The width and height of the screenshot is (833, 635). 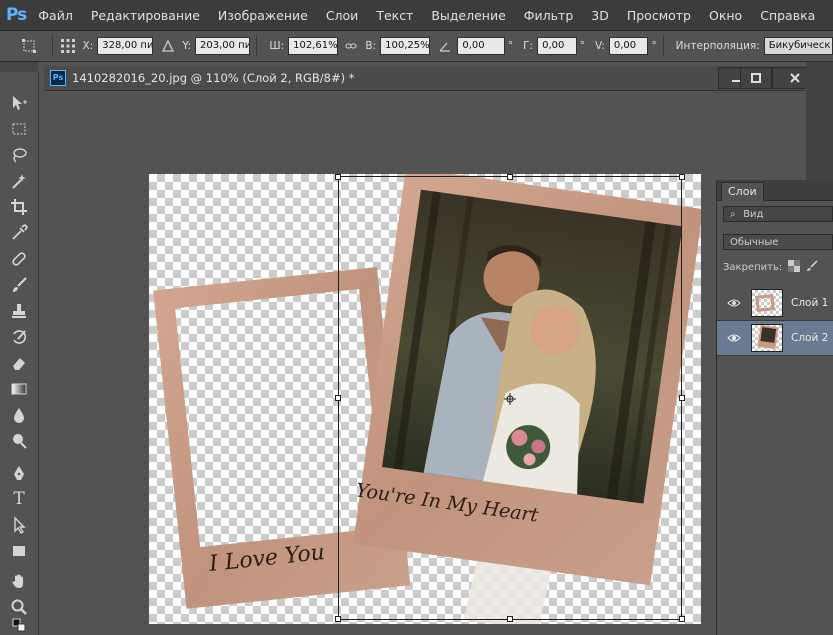 What do you see at coordinates (19, 337) in the screenshot?
I see `history-brush-icon` at bounding box center [19, 337].